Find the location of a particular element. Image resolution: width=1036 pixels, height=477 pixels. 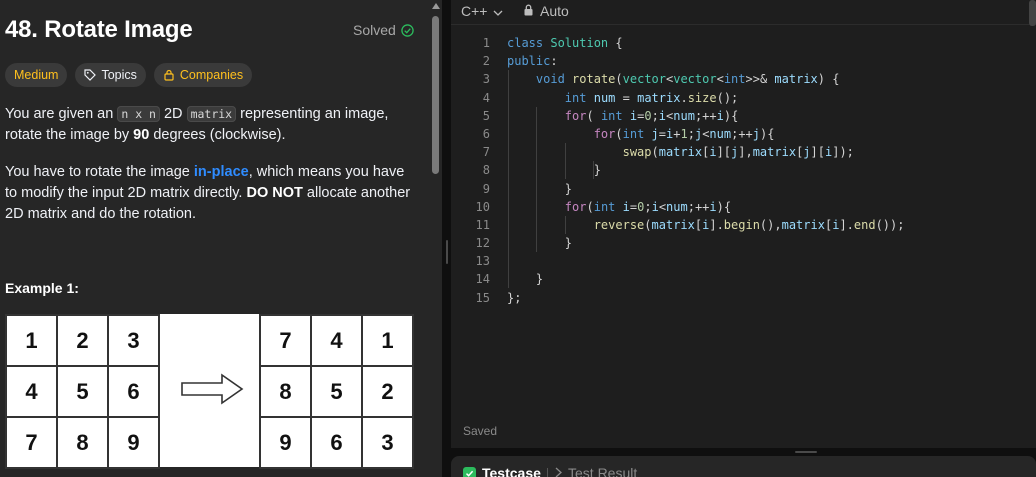

problem-tags: Medium Topics Companies is located at coordinates (129, 75).